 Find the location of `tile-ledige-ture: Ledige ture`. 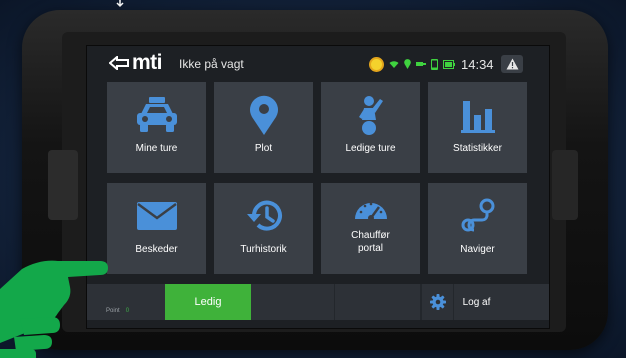

tile-ledige-ture: Ledige ture is located at coordinates (370, 127).